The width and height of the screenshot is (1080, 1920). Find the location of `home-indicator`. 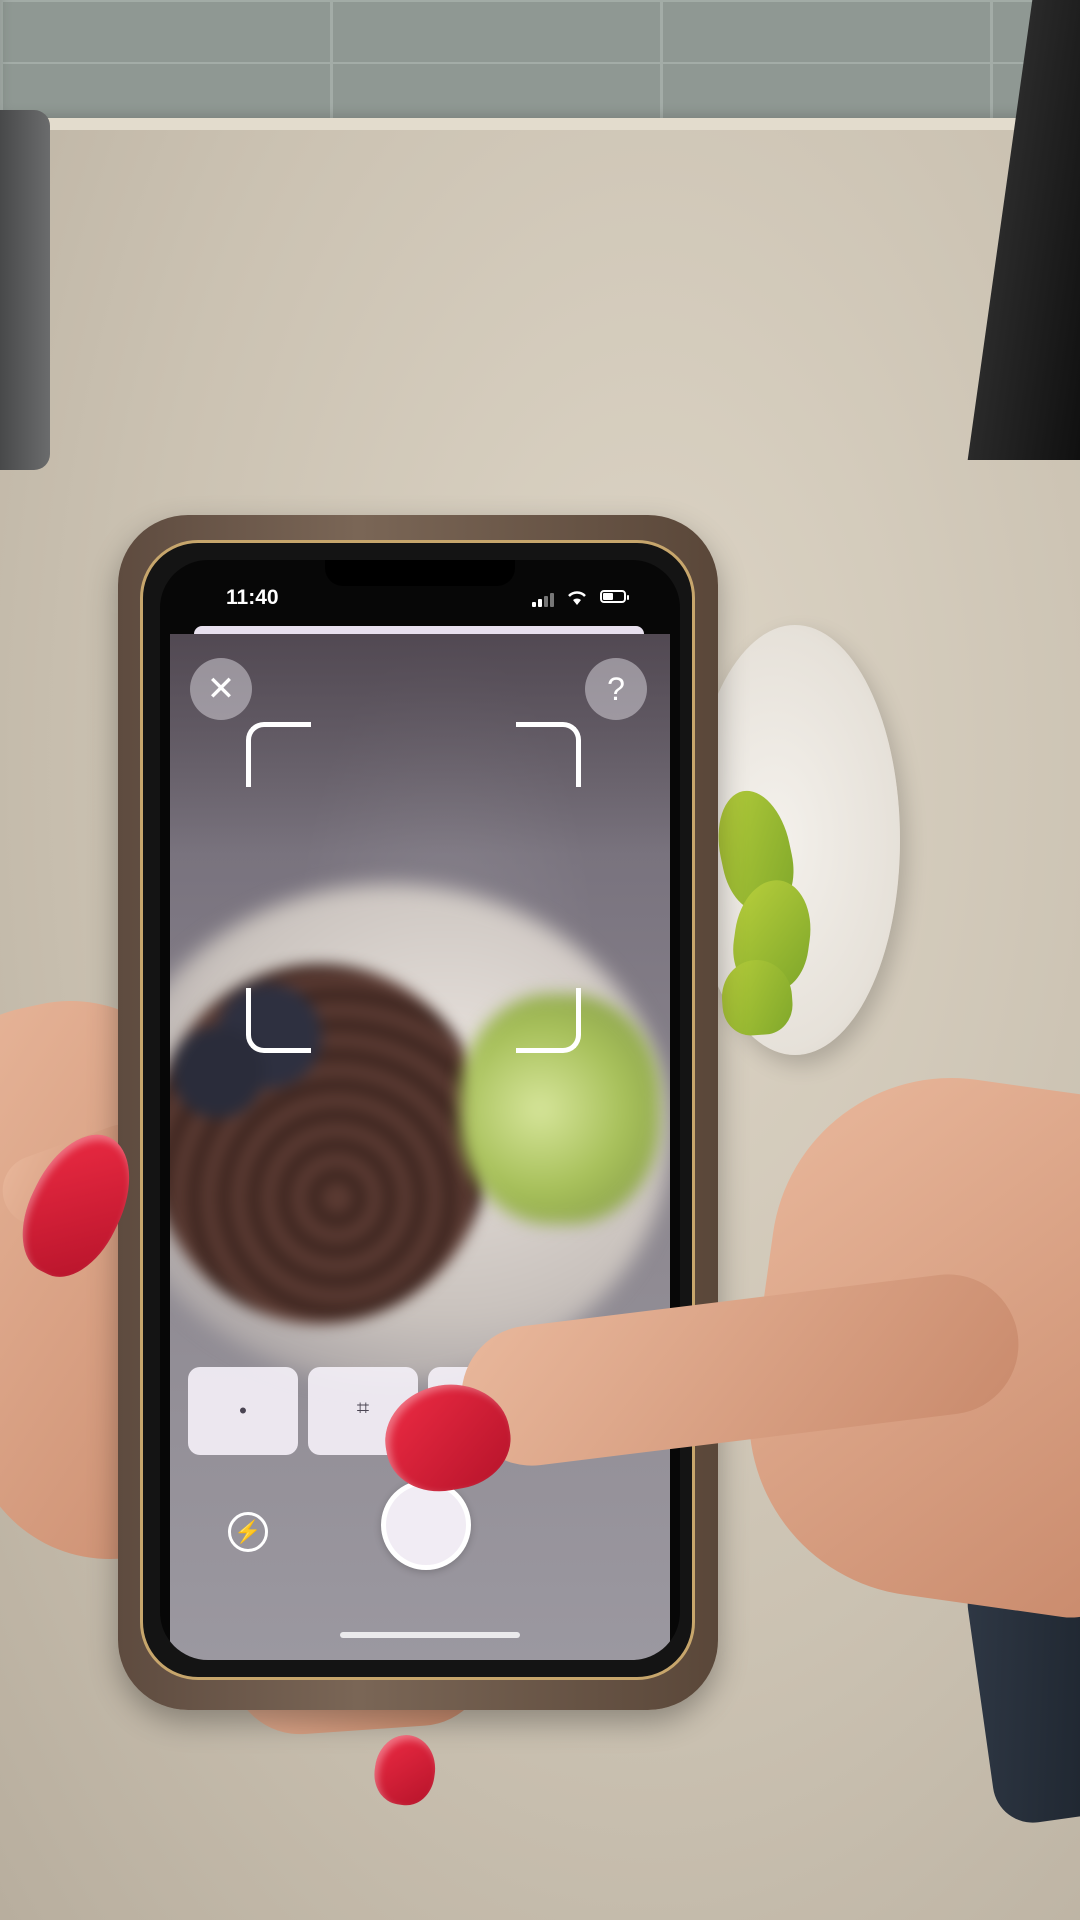

home-indicator is located at coordinates (430, 1635).